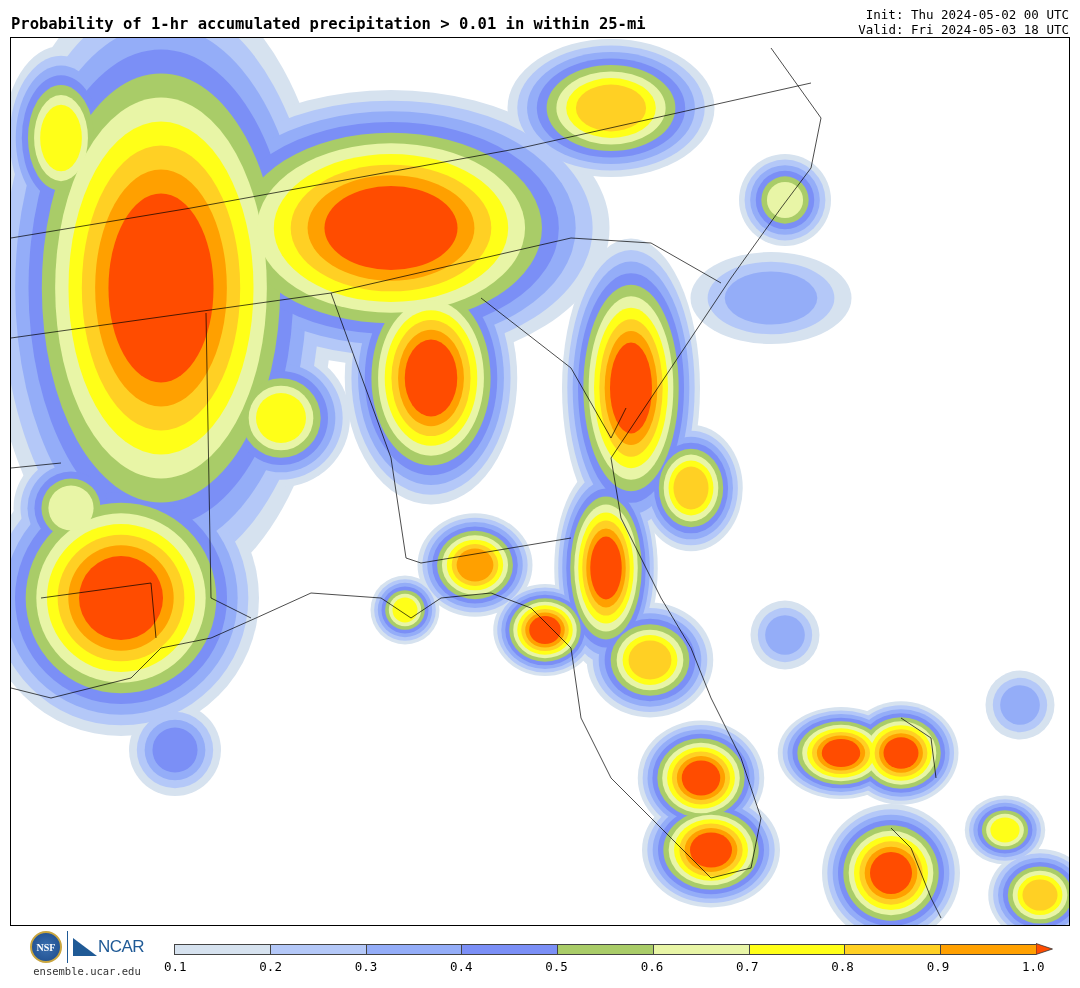 This screenshot has height=988, width=1080. What do you see at coordinates (967, 15) in the screenshot?
I see `init-time: Init: Thu 2024-05-02 00 UTC` at bounding box center [967, 15].